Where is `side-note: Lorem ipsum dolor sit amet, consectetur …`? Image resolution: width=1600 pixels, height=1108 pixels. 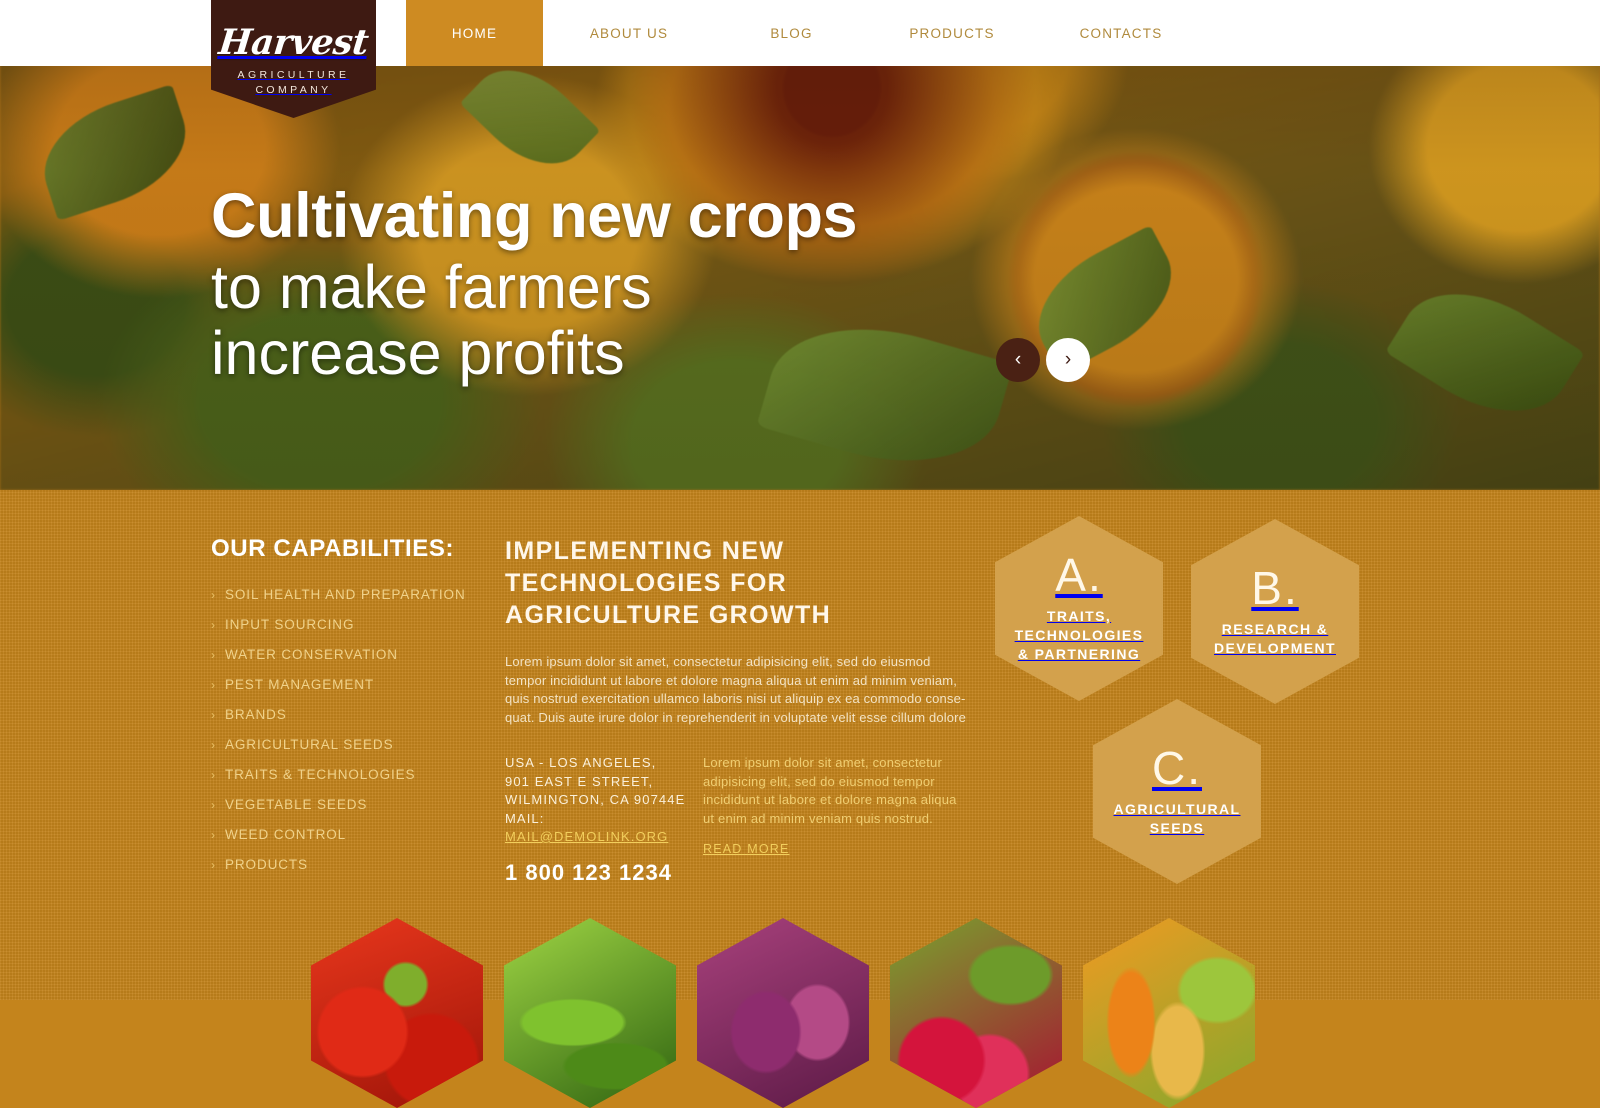 side-note: Lorem ipsum dolor sit amet, consectetur … is located at coordinates (836, 820).